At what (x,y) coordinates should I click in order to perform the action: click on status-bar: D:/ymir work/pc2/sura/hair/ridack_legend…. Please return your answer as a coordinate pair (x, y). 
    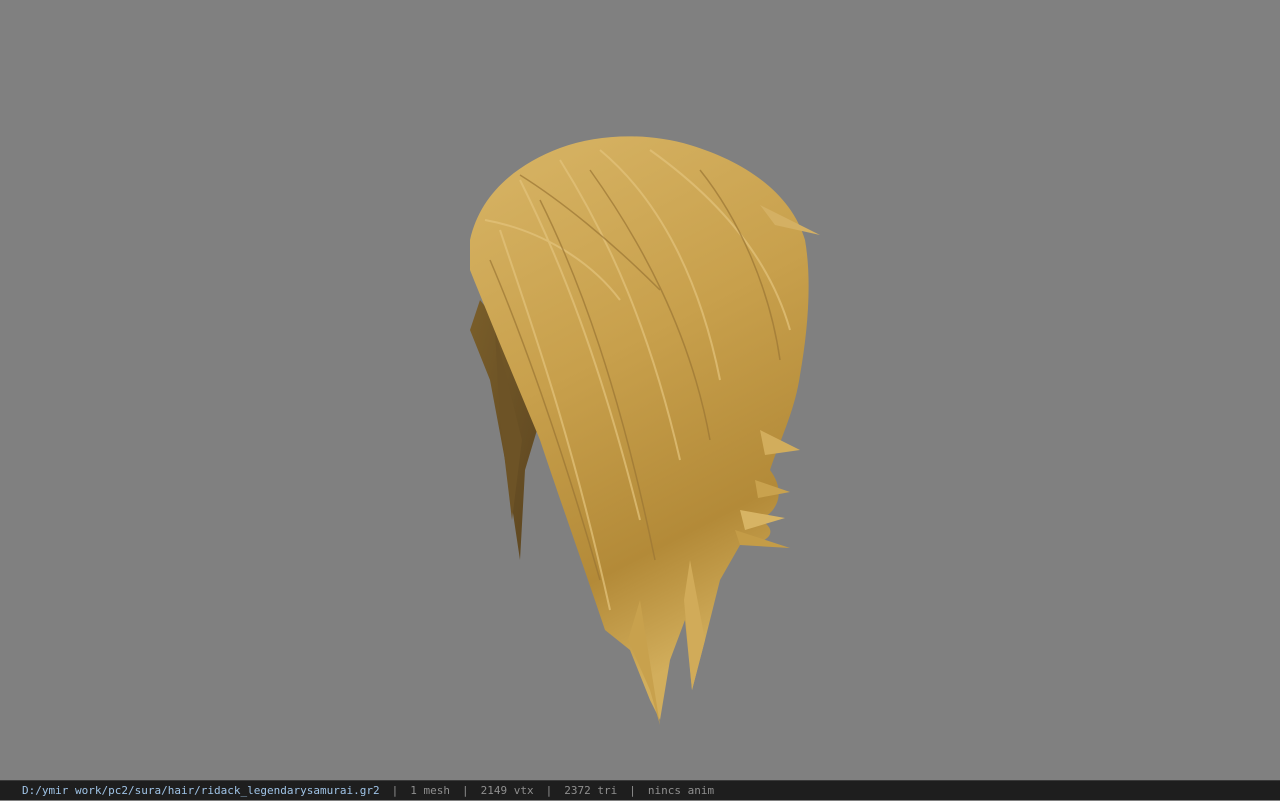
    Looking at the image, I should click on (640, 790).